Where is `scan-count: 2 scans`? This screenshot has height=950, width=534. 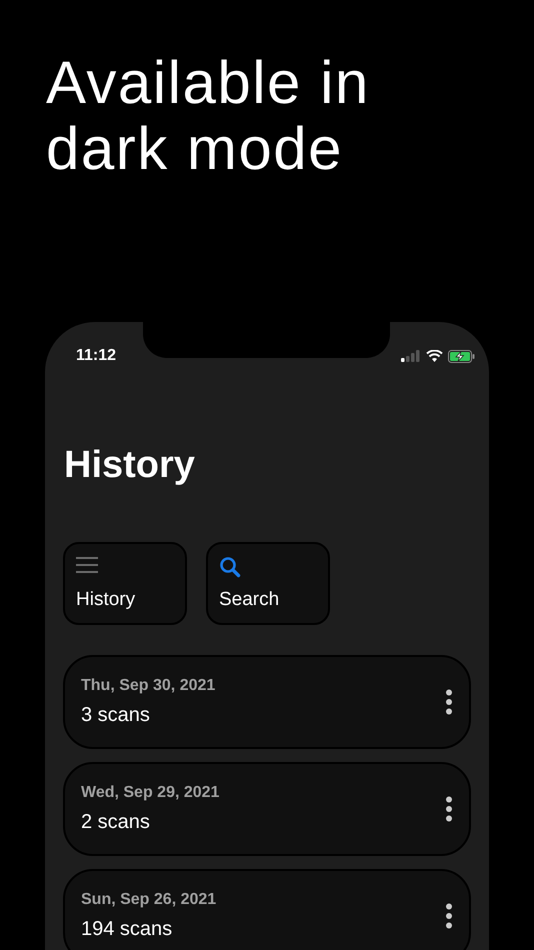
scan-count: 2 scans is located at coordinates (116, 822).